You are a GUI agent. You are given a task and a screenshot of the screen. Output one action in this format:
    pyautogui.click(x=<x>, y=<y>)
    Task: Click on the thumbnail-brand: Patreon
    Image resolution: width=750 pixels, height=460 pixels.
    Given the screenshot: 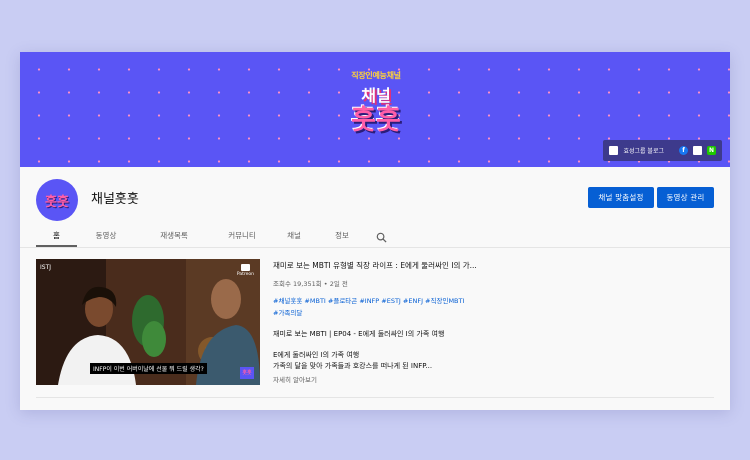 What is the action you would take?
    pyautogui.click(x=245, y=270)
    